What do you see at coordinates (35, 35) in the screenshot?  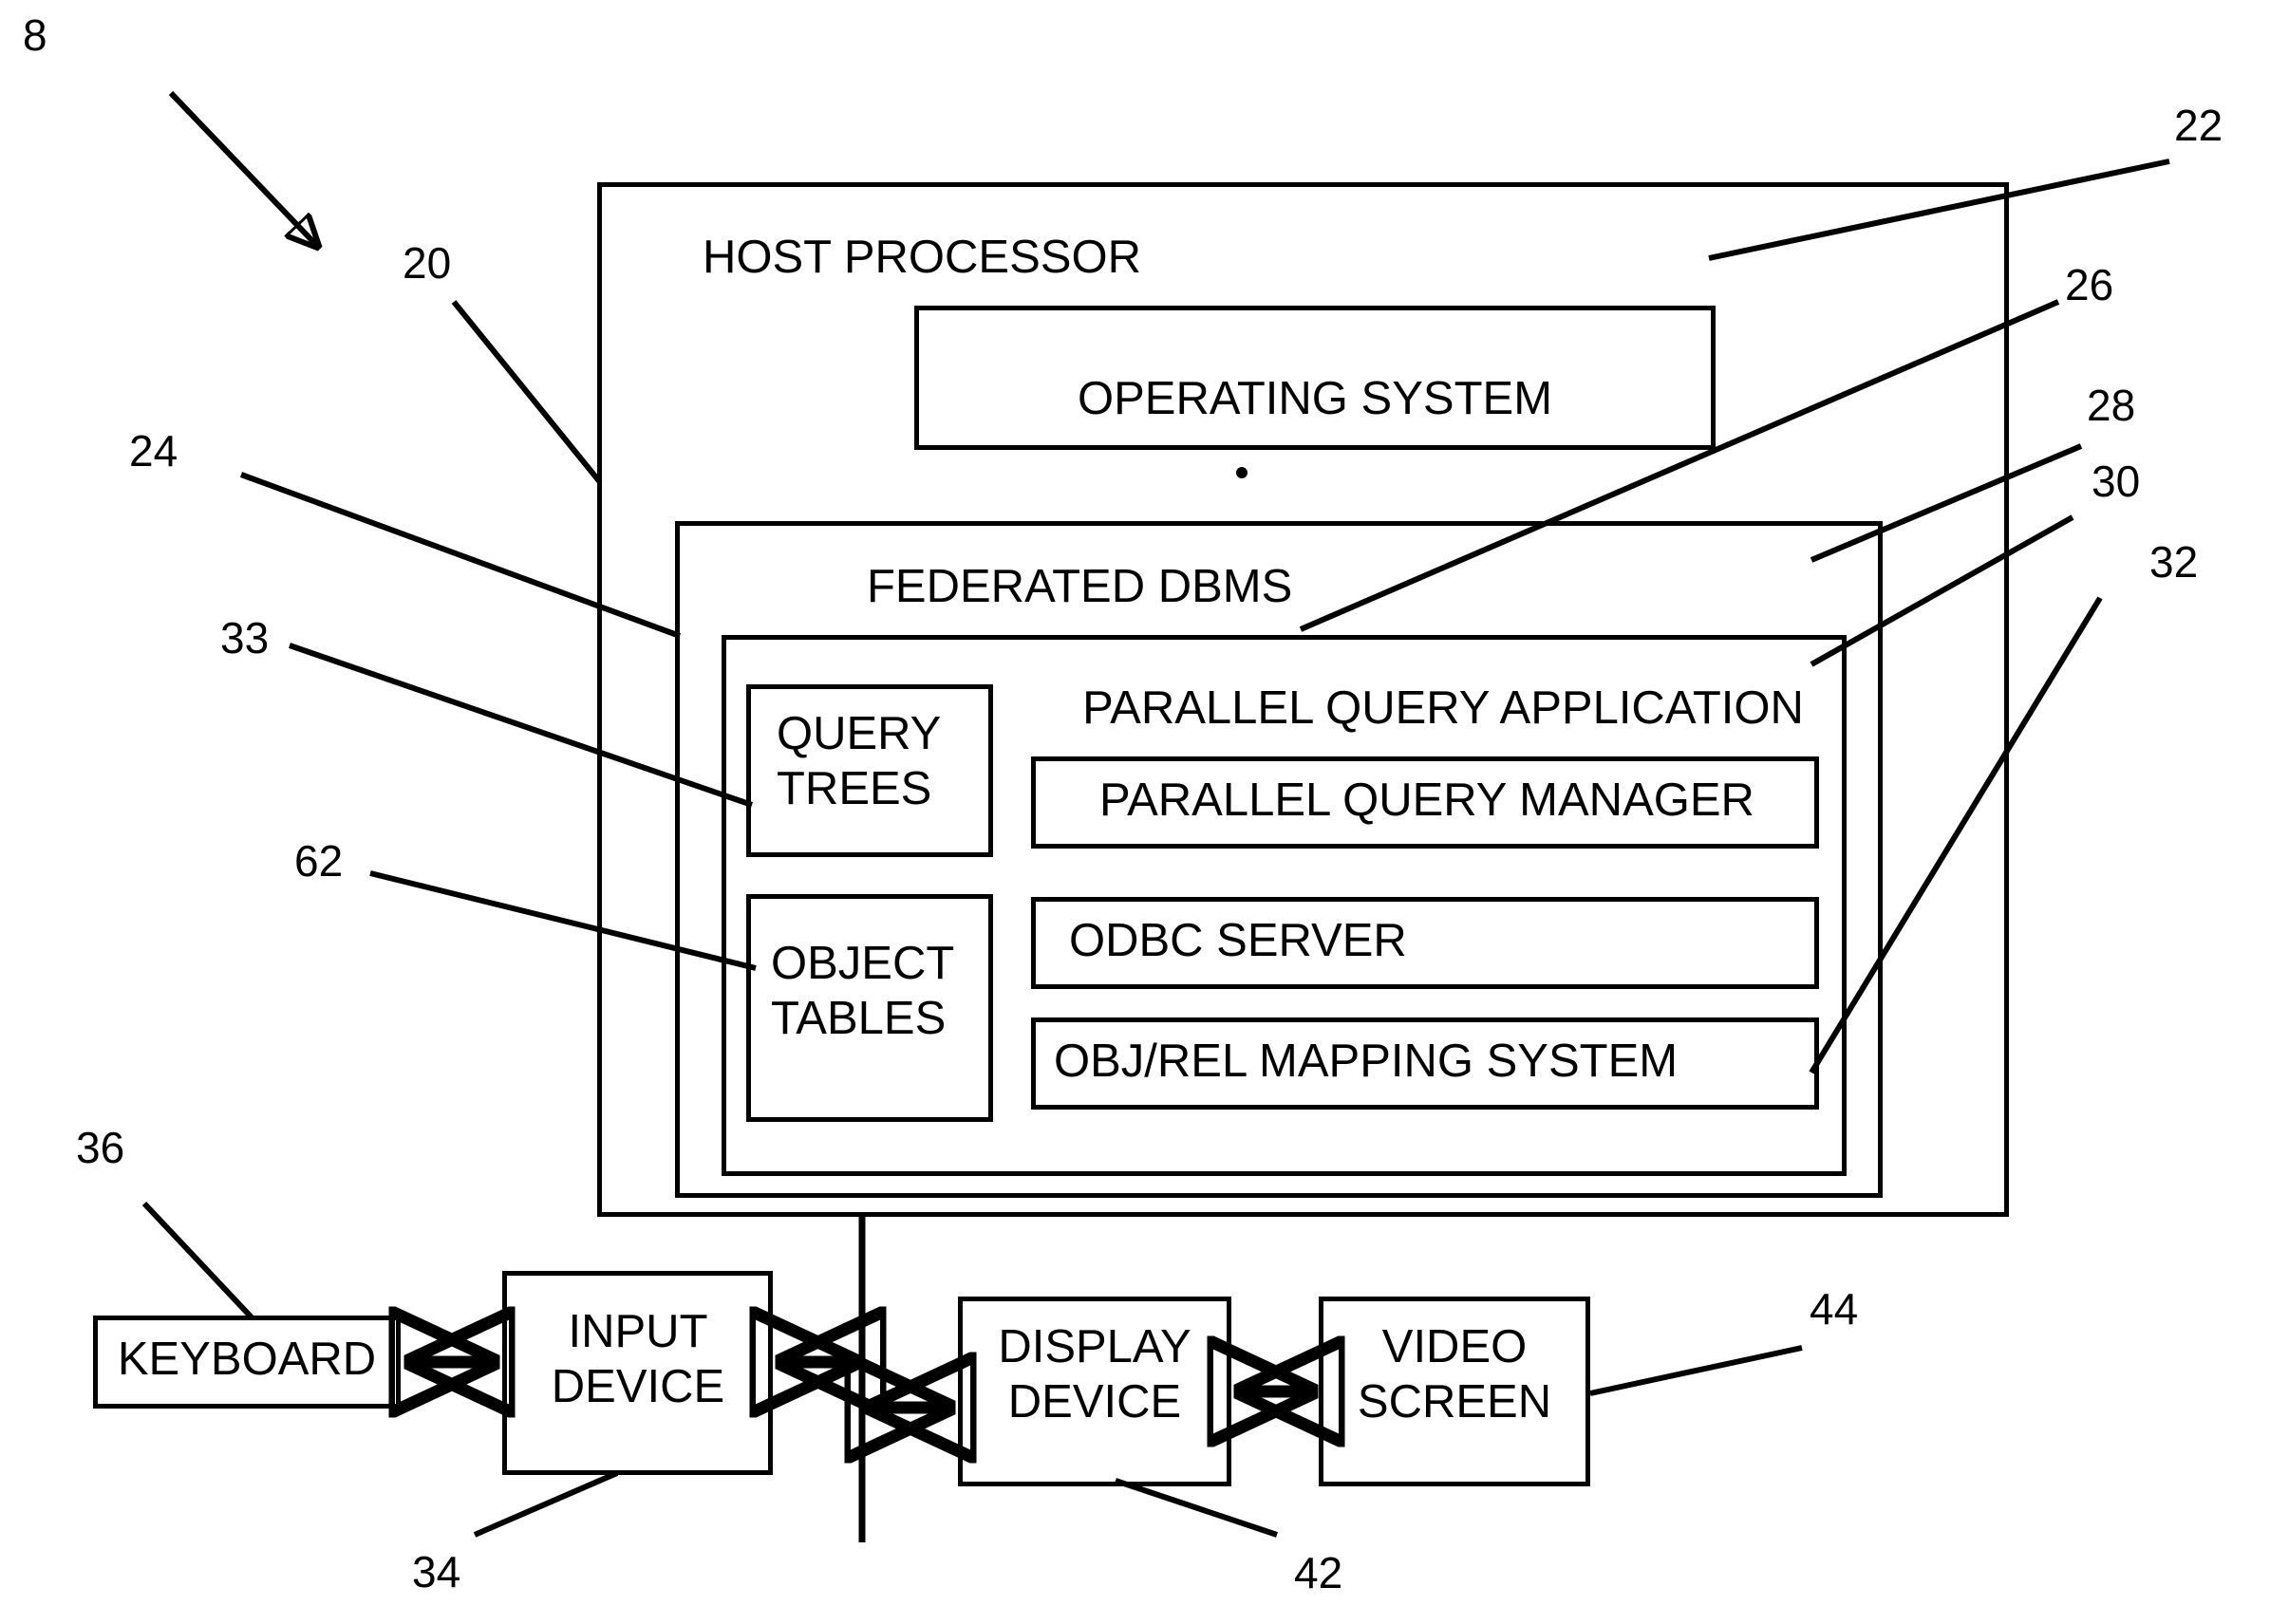 I see `ref-numeral-8: 8` at bounding box center [35, 35].